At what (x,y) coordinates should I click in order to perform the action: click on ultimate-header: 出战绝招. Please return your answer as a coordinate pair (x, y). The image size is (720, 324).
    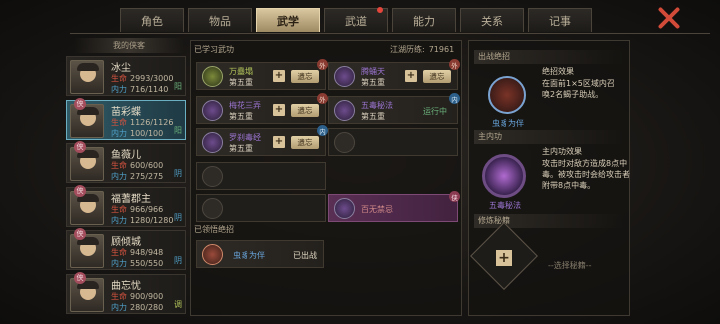
    Looking at the image, I should click on (549, 57).